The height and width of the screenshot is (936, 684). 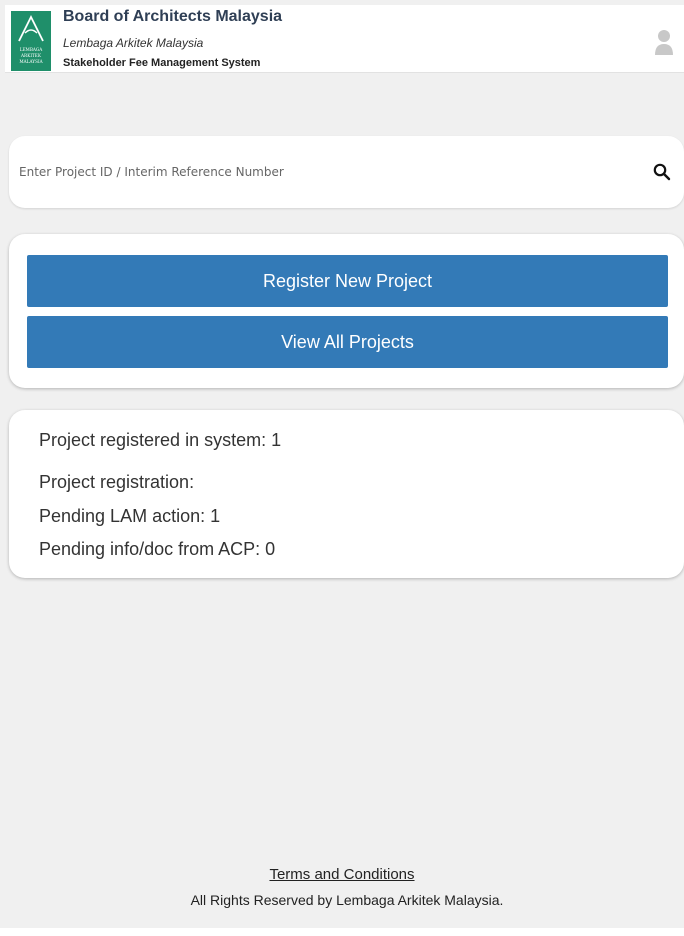 What do you see at coordinates (162, 63) in the screenshot?
I see `system-name: Stakeholder Fee Management System` at bounding box center [162, 63].